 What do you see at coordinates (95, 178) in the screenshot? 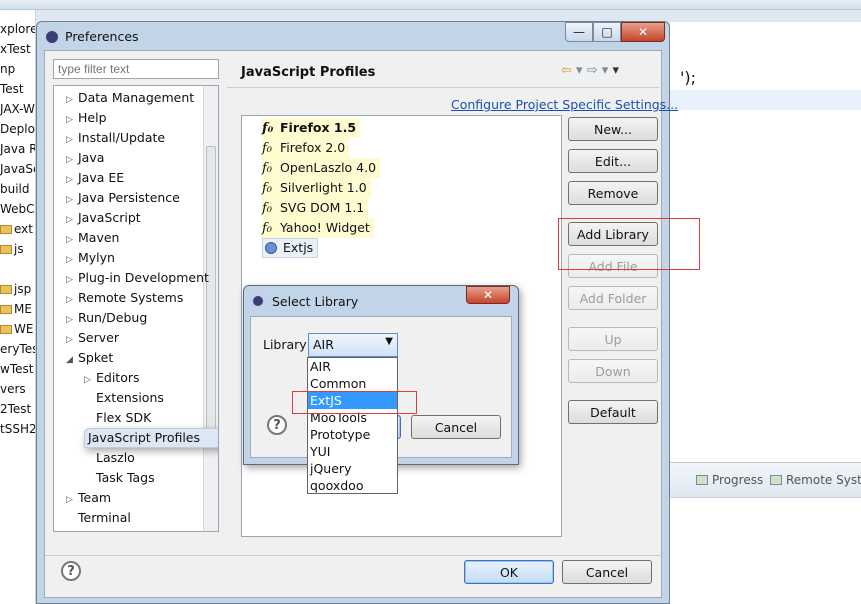
I see `tree-item-java-ee: ▷ Java EE` at bounding box center [95, 178].